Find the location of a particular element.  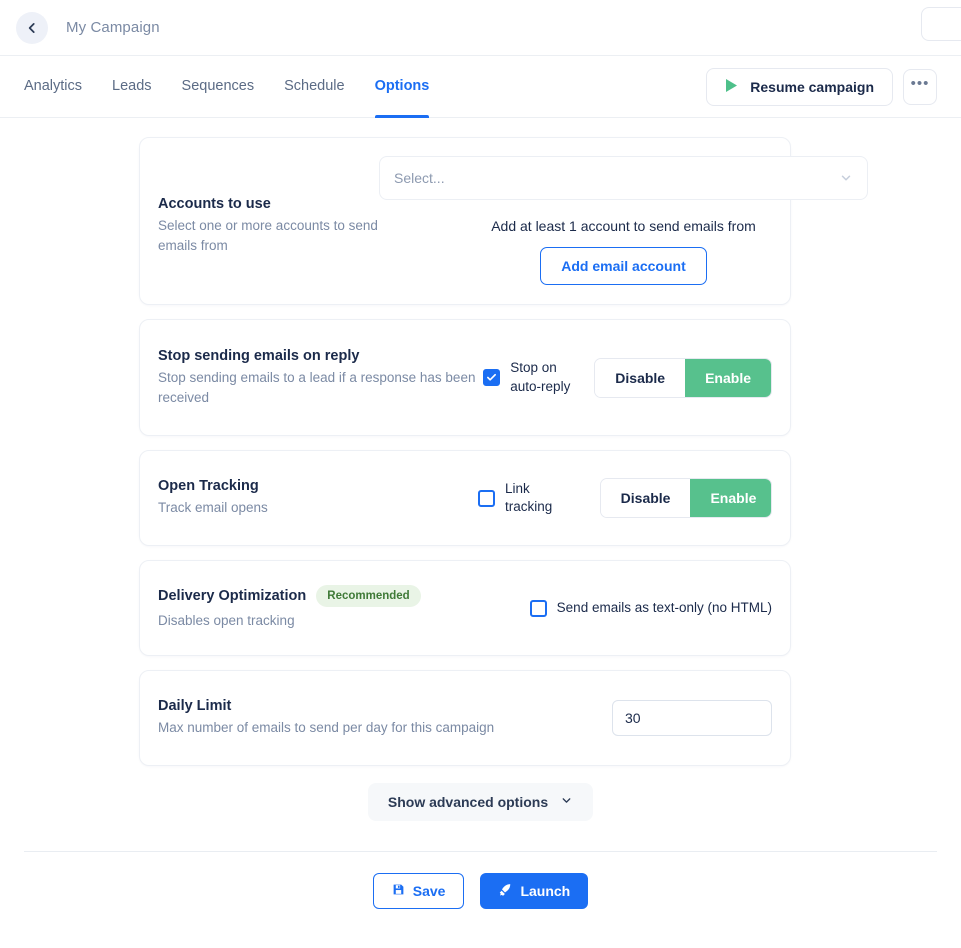

show-advanced-options-label: Show advanced options is located at coordinates (468, 802).